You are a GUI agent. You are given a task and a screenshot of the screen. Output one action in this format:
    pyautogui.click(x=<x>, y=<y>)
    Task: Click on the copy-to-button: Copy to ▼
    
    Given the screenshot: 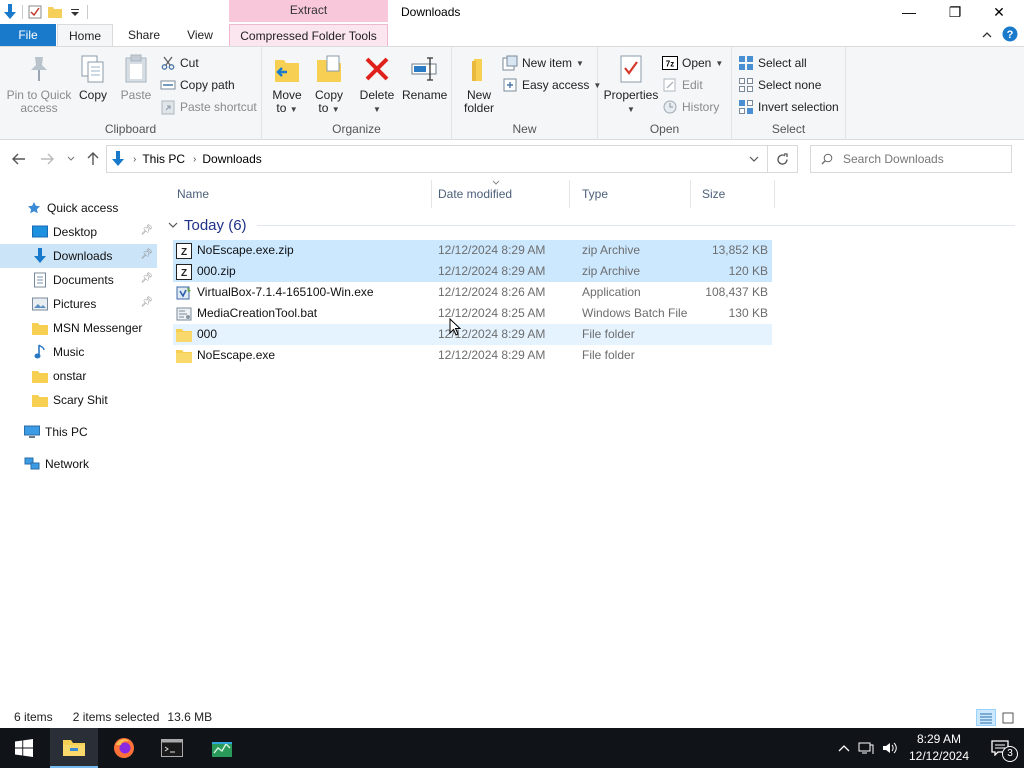 What is the action you would take?
    pyautogui.click(x=329, y=84)
    